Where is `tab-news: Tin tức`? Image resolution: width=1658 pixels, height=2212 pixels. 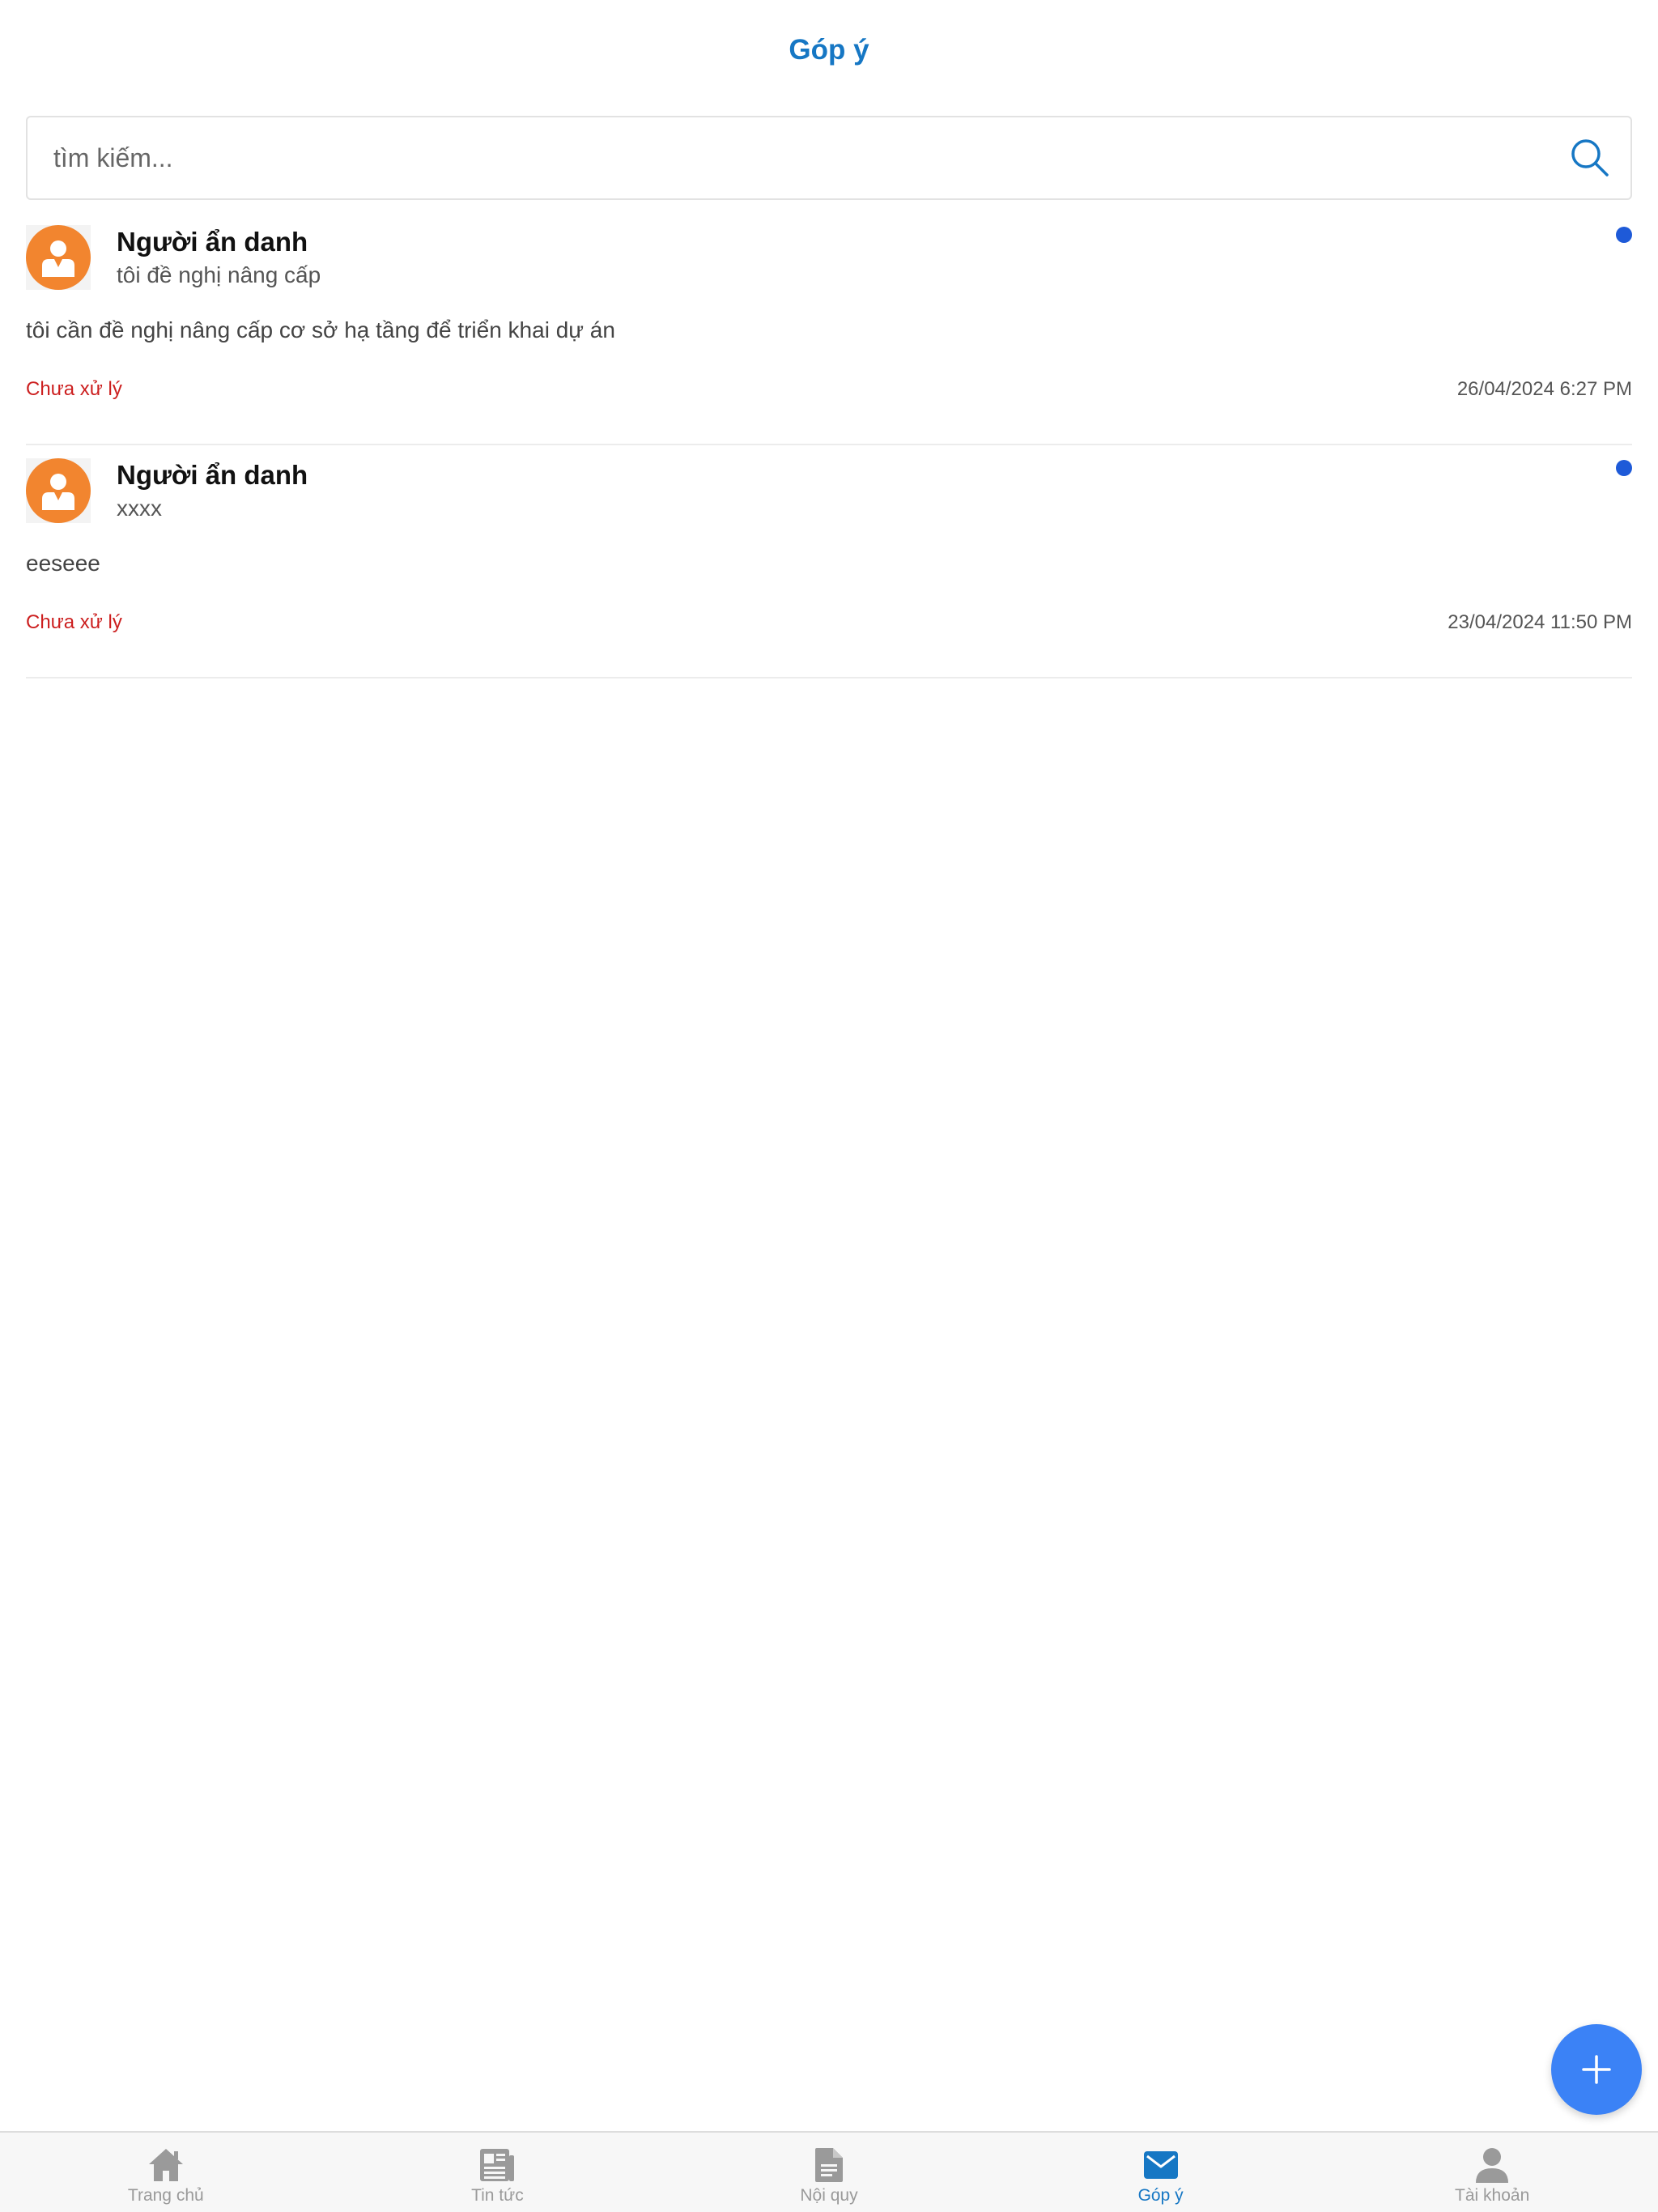
tab-news: Tin tức is located at coordinates (498, 2172).